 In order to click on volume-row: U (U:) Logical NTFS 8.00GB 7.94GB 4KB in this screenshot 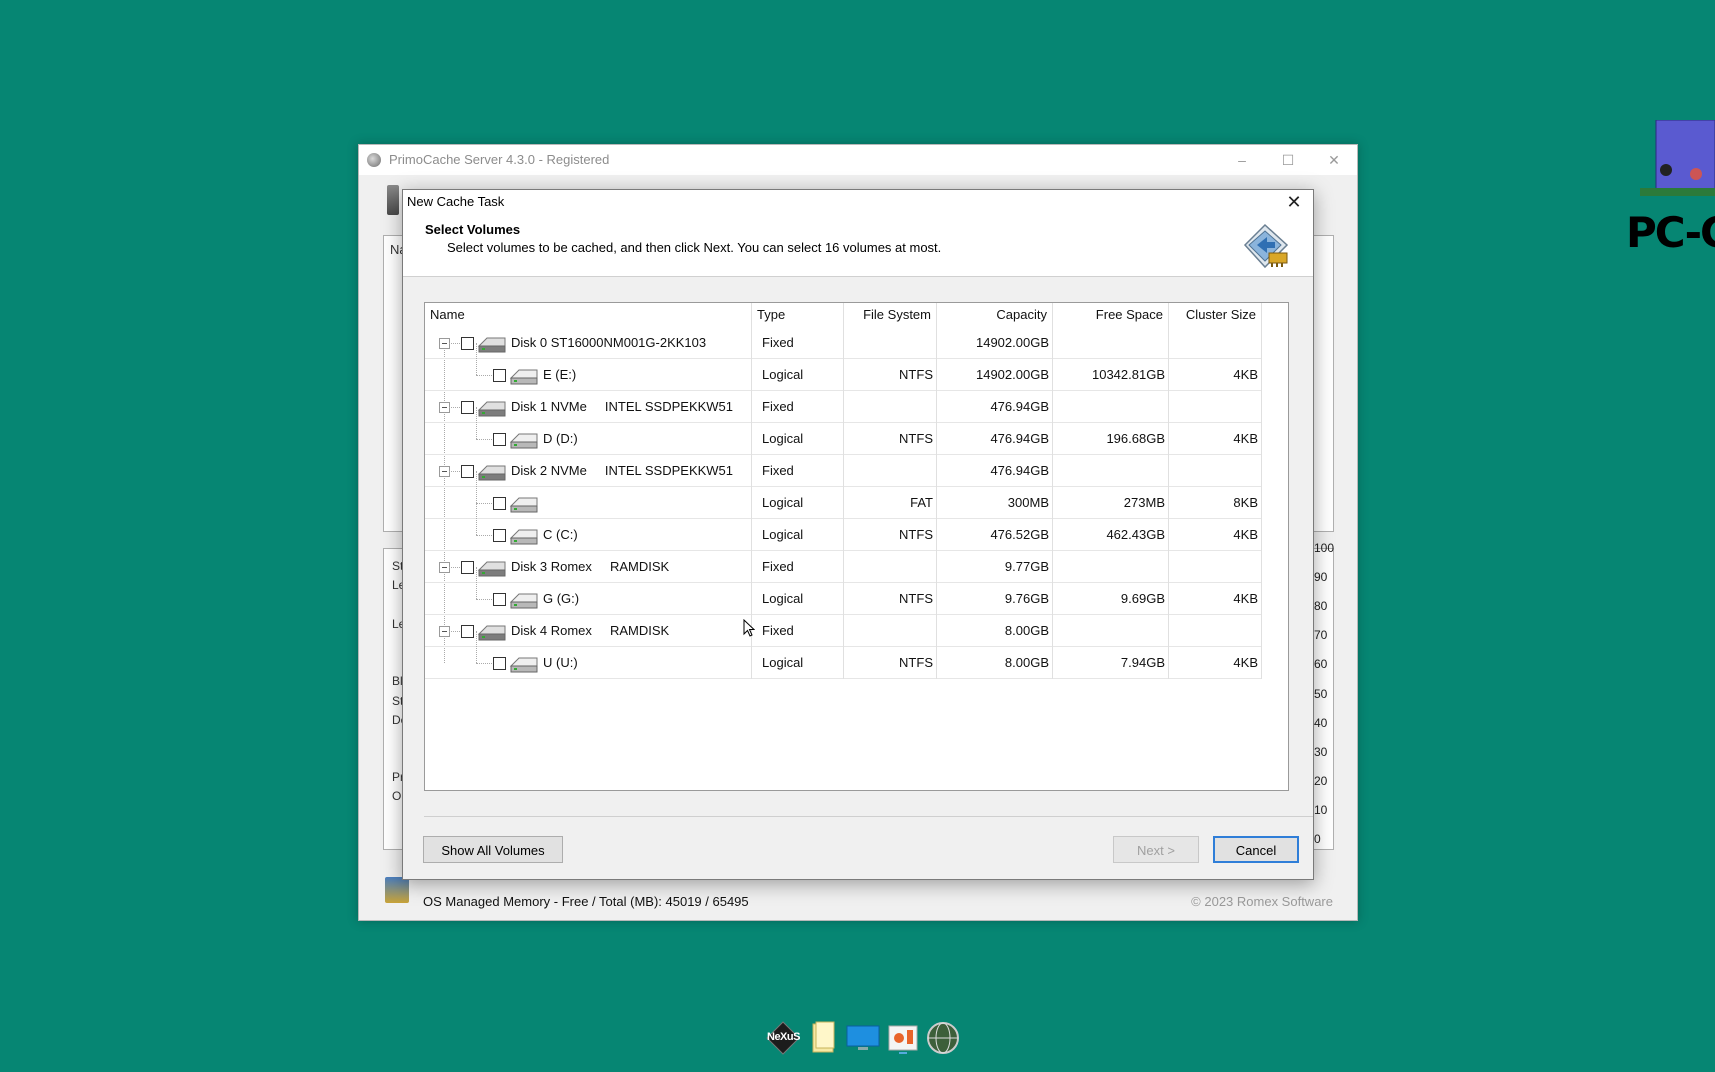, I will do `click(843, 655)`.